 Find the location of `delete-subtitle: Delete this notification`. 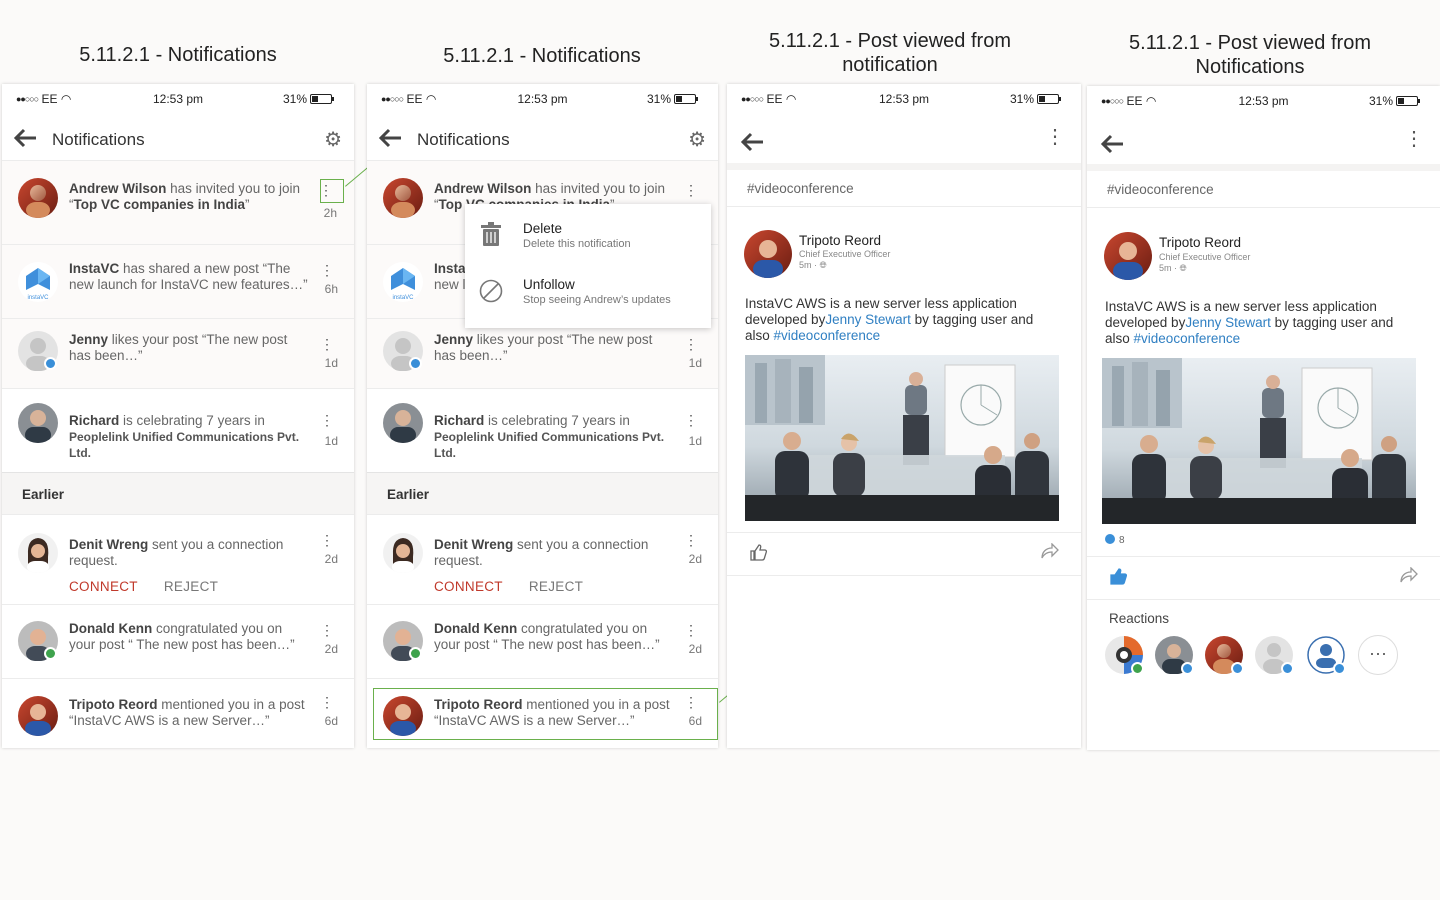

delete-subtitle: Delete this notification is located at coordinates (577, 244).